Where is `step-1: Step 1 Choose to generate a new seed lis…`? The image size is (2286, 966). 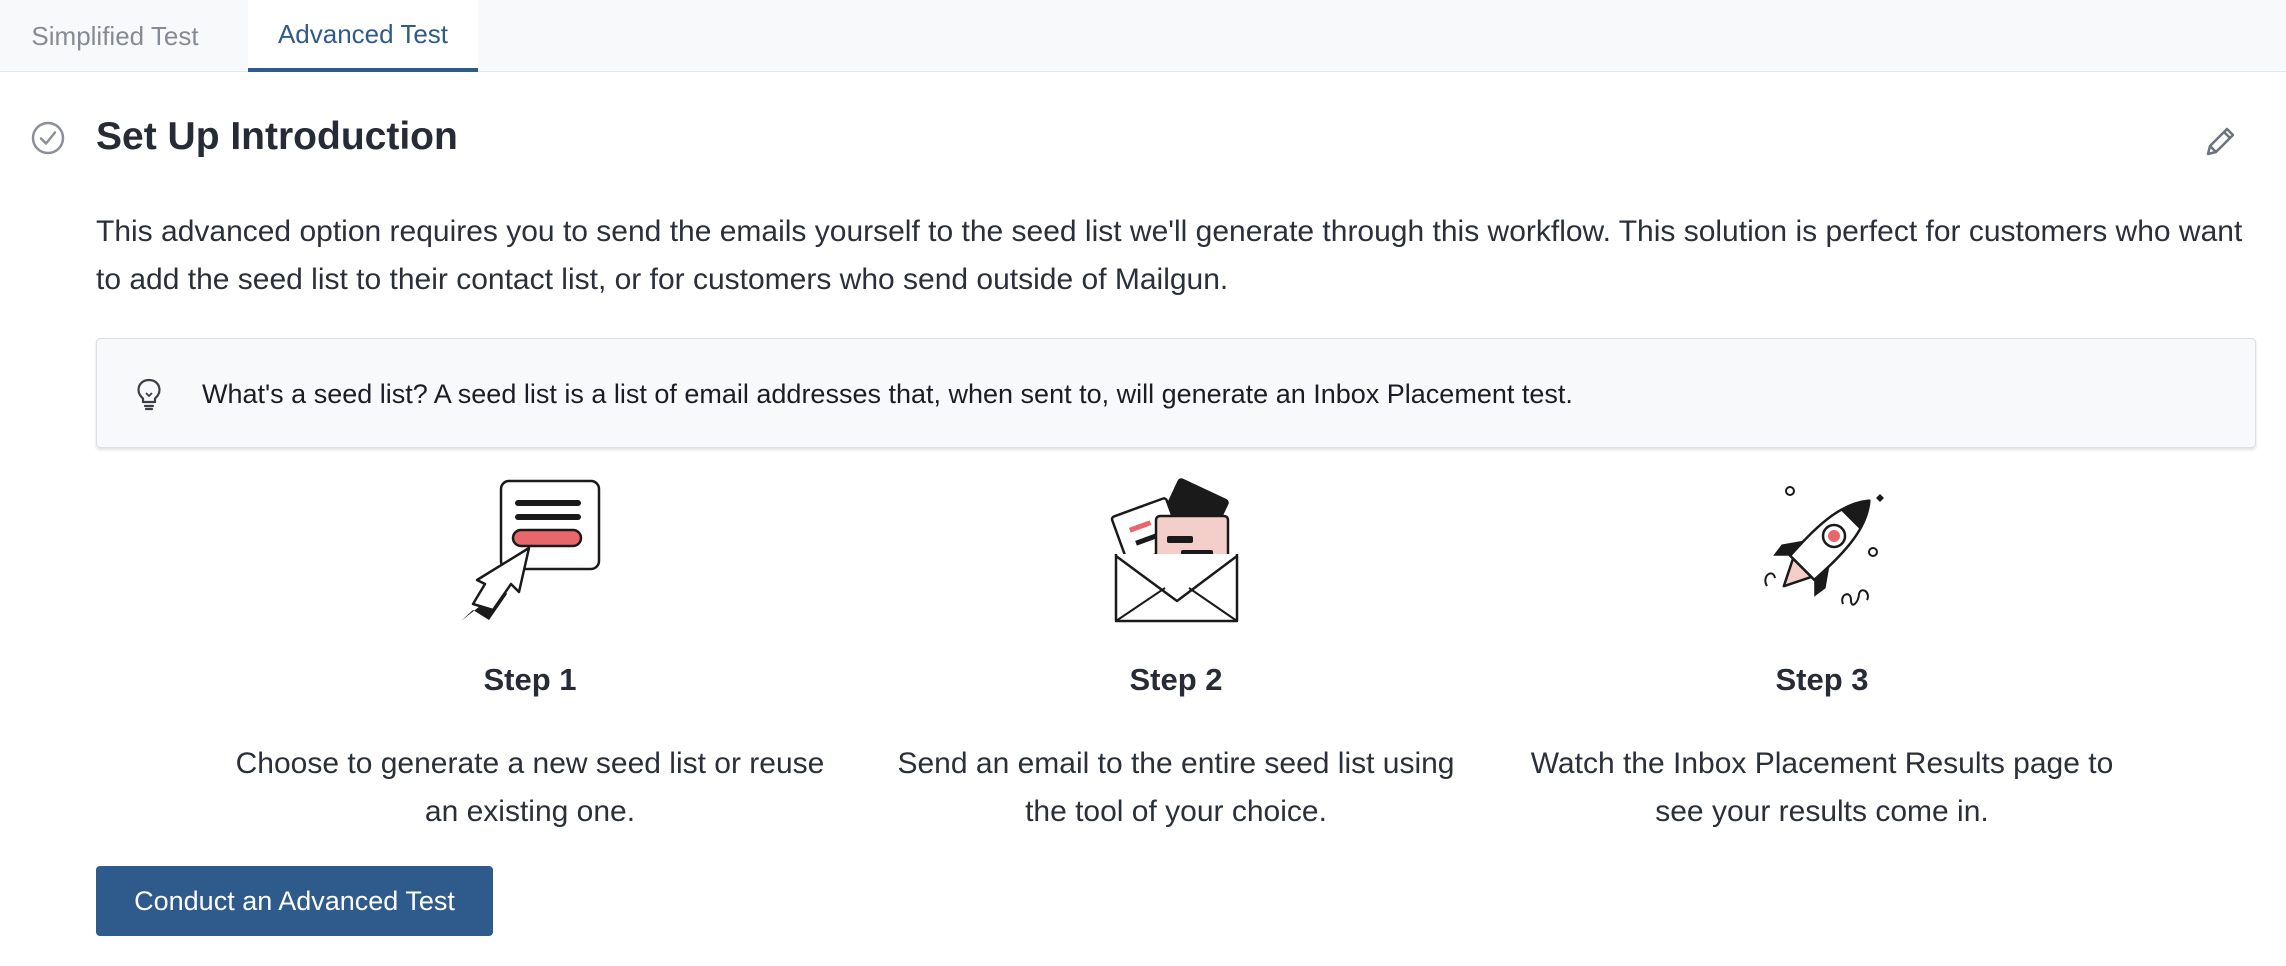 step-1: Step 1 Choose to generate a new seed lis… is located at coordinates (530, 656).